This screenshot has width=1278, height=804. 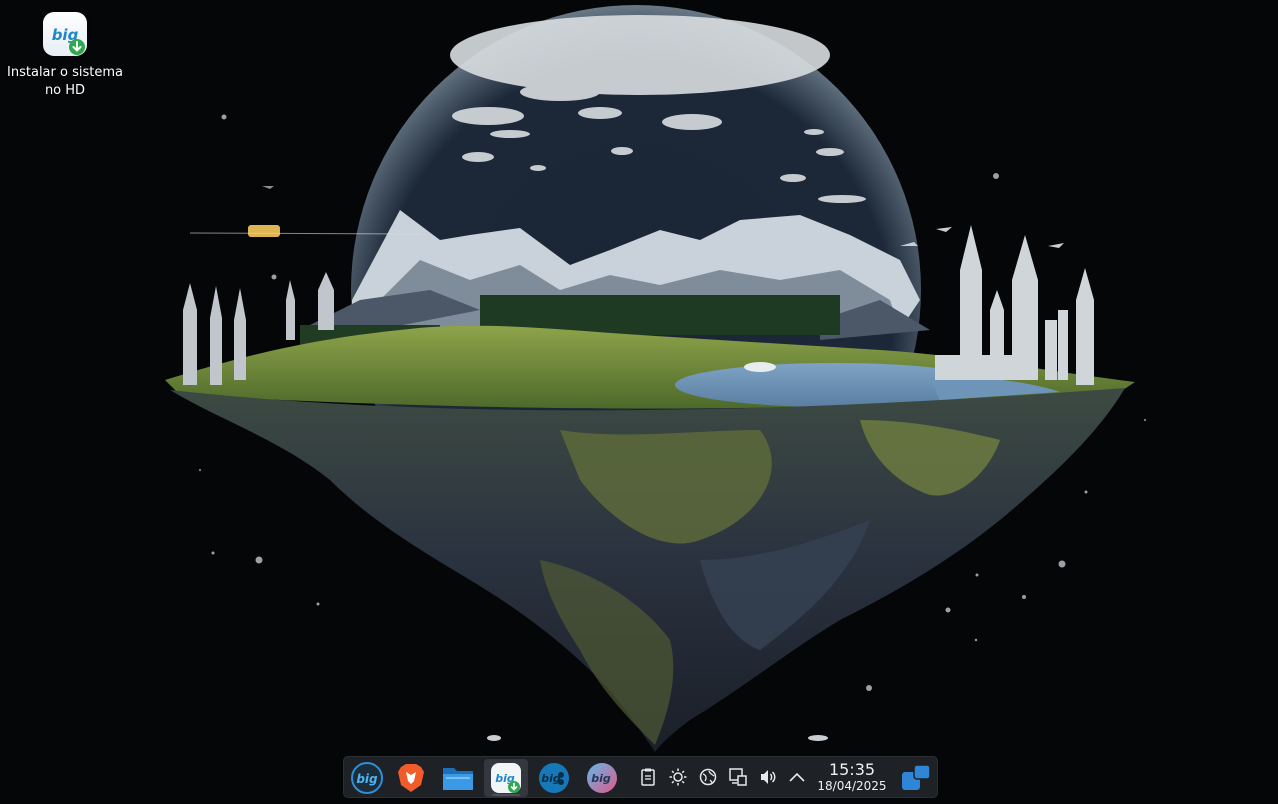 What do you see at coordinates (768, 777) in the screenshot?
I see `volume-icon` at bounding box center [768, 777].